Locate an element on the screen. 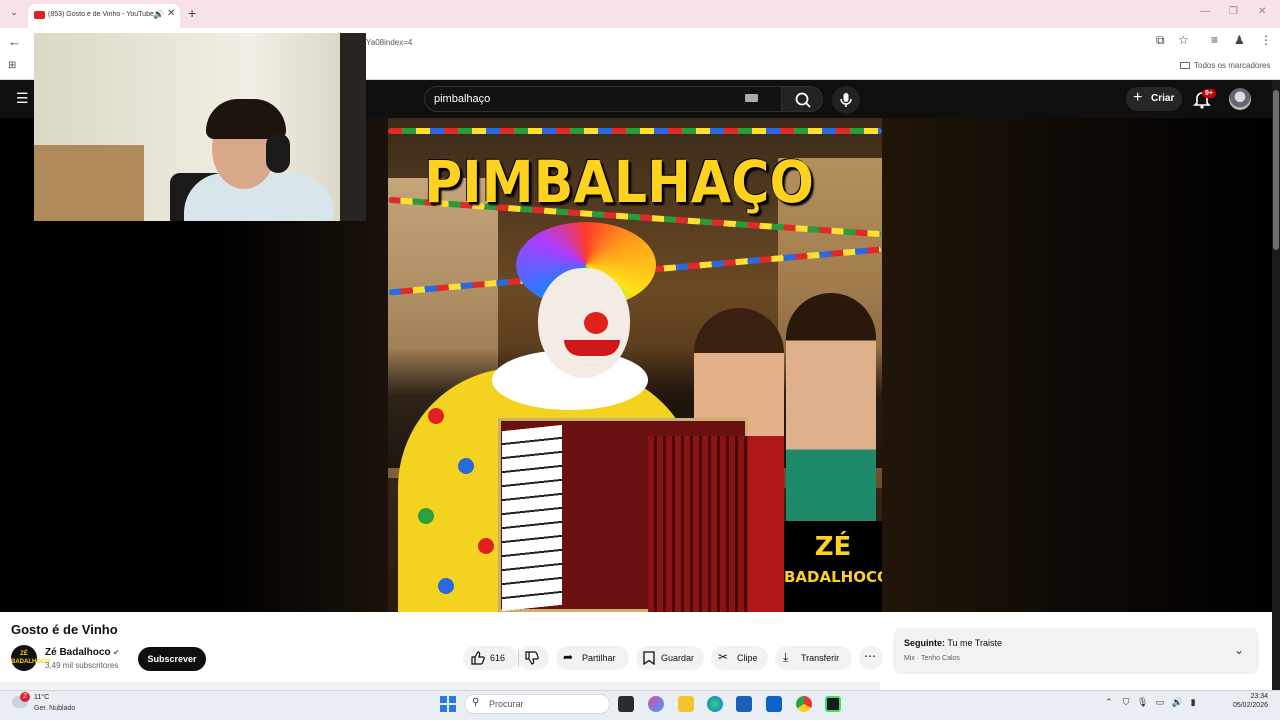 Image resolution: width=1280 pixels, height=720 pixels. file-explorer-icon is located at coordinates (686, 704).